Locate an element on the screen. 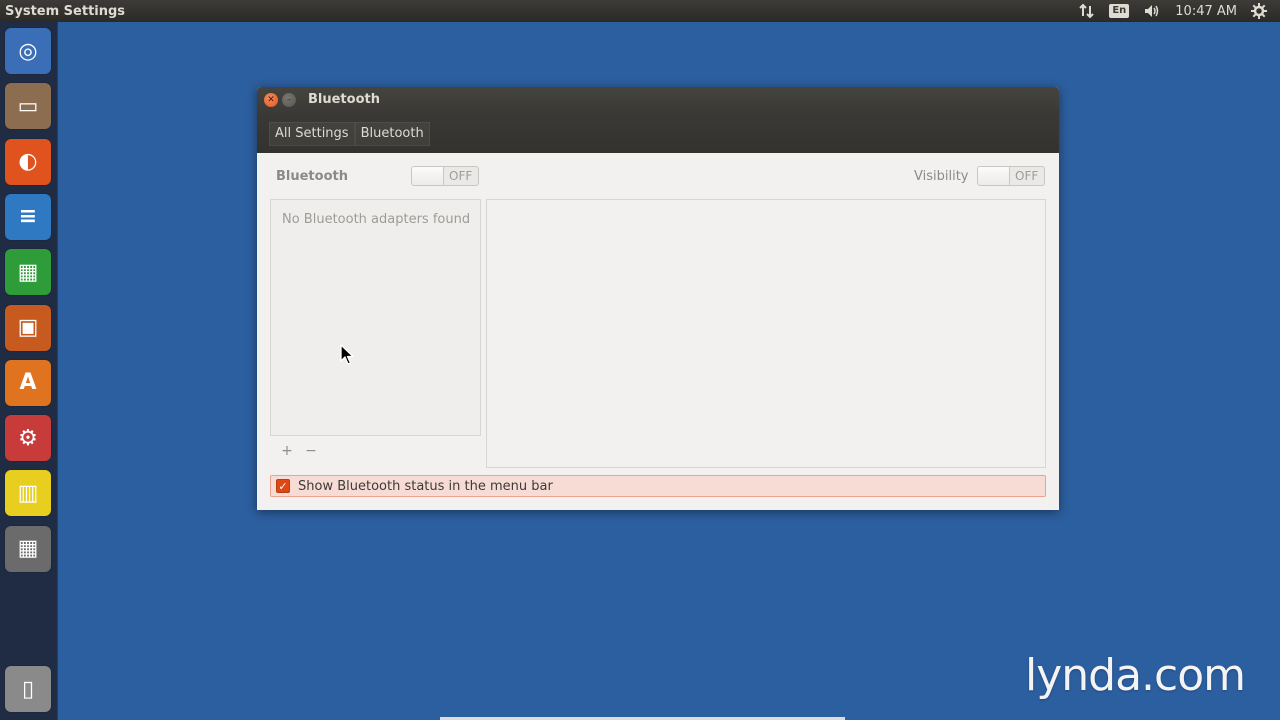 This screenshot has width=1280, height=720. launcher-libreoffice-writer-icon: ≡ is located at coordinates (28, 216).